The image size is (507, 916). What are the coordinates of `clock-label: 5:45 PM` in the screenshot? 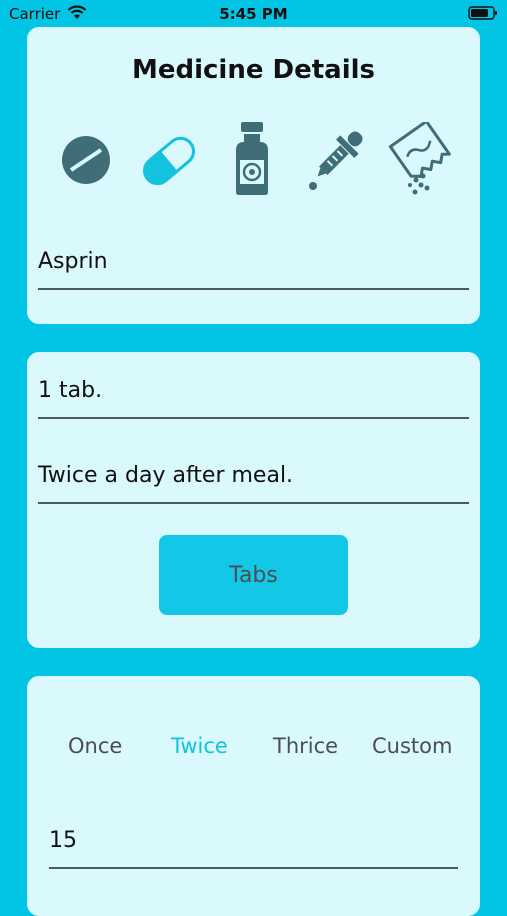 It's located at (253, 14).